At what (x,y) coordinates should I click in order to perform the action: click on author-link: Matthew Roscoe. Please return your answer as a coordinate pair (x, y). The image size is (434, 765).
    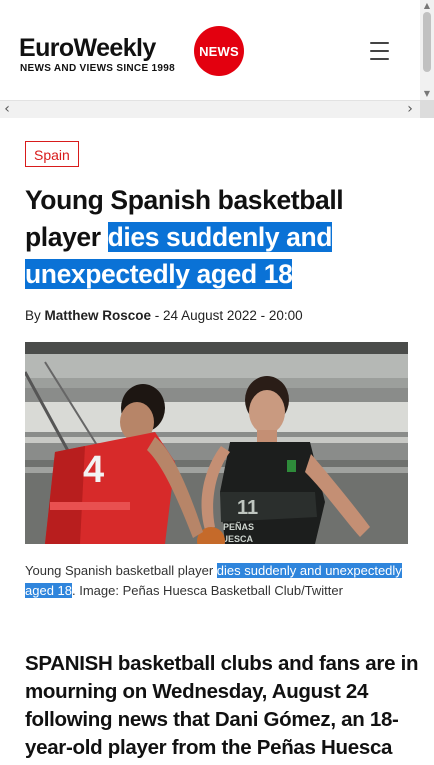
    Looking at the image, I should click on (98, 315).